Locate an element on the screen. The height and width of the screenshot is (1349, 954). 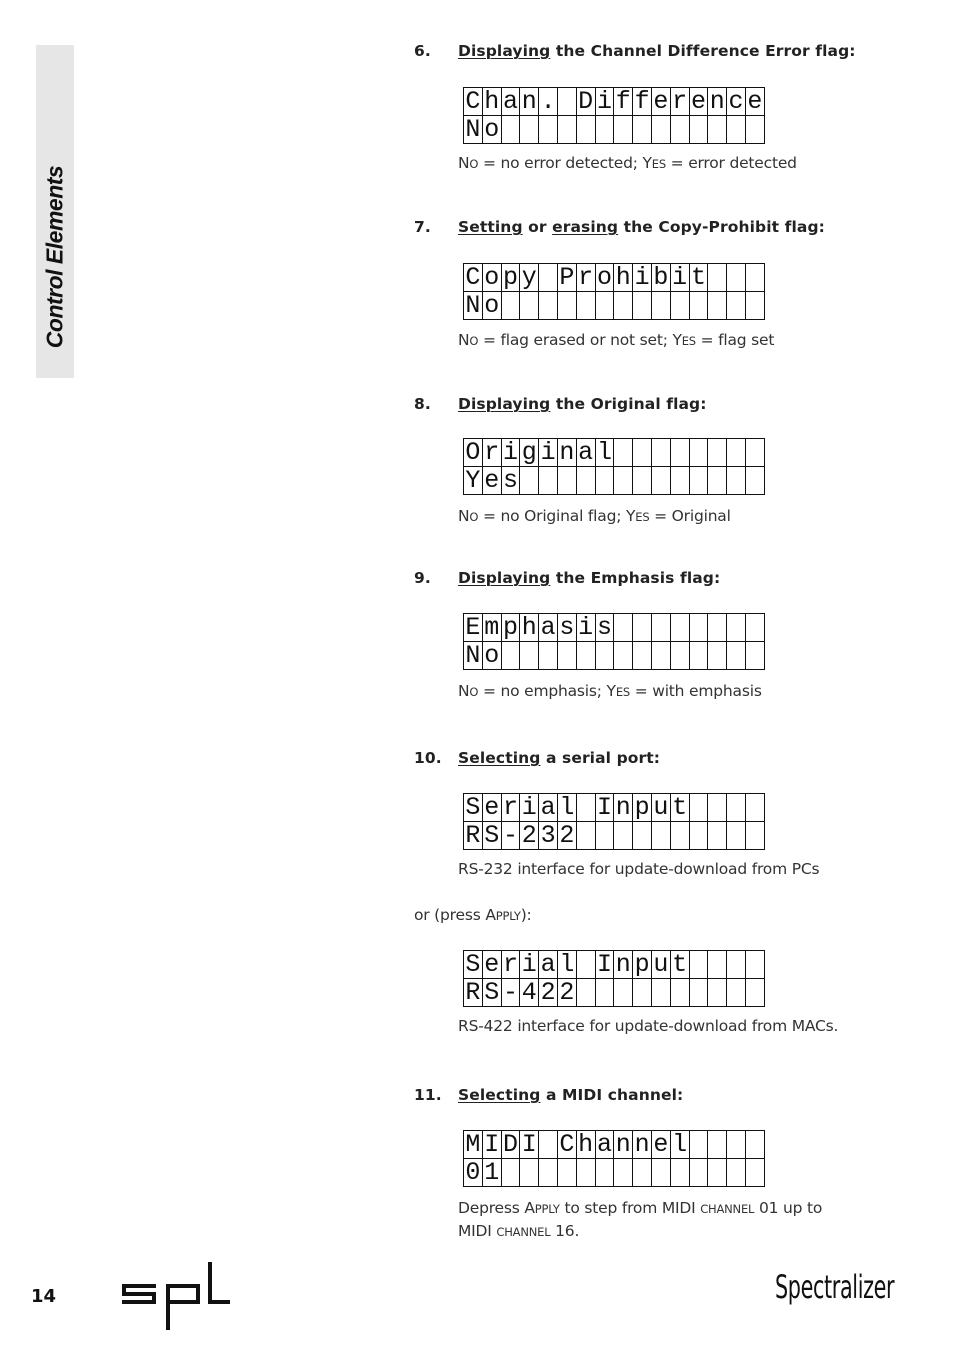
lcd-display: OriginalYes is located at coordinates (614, 466).